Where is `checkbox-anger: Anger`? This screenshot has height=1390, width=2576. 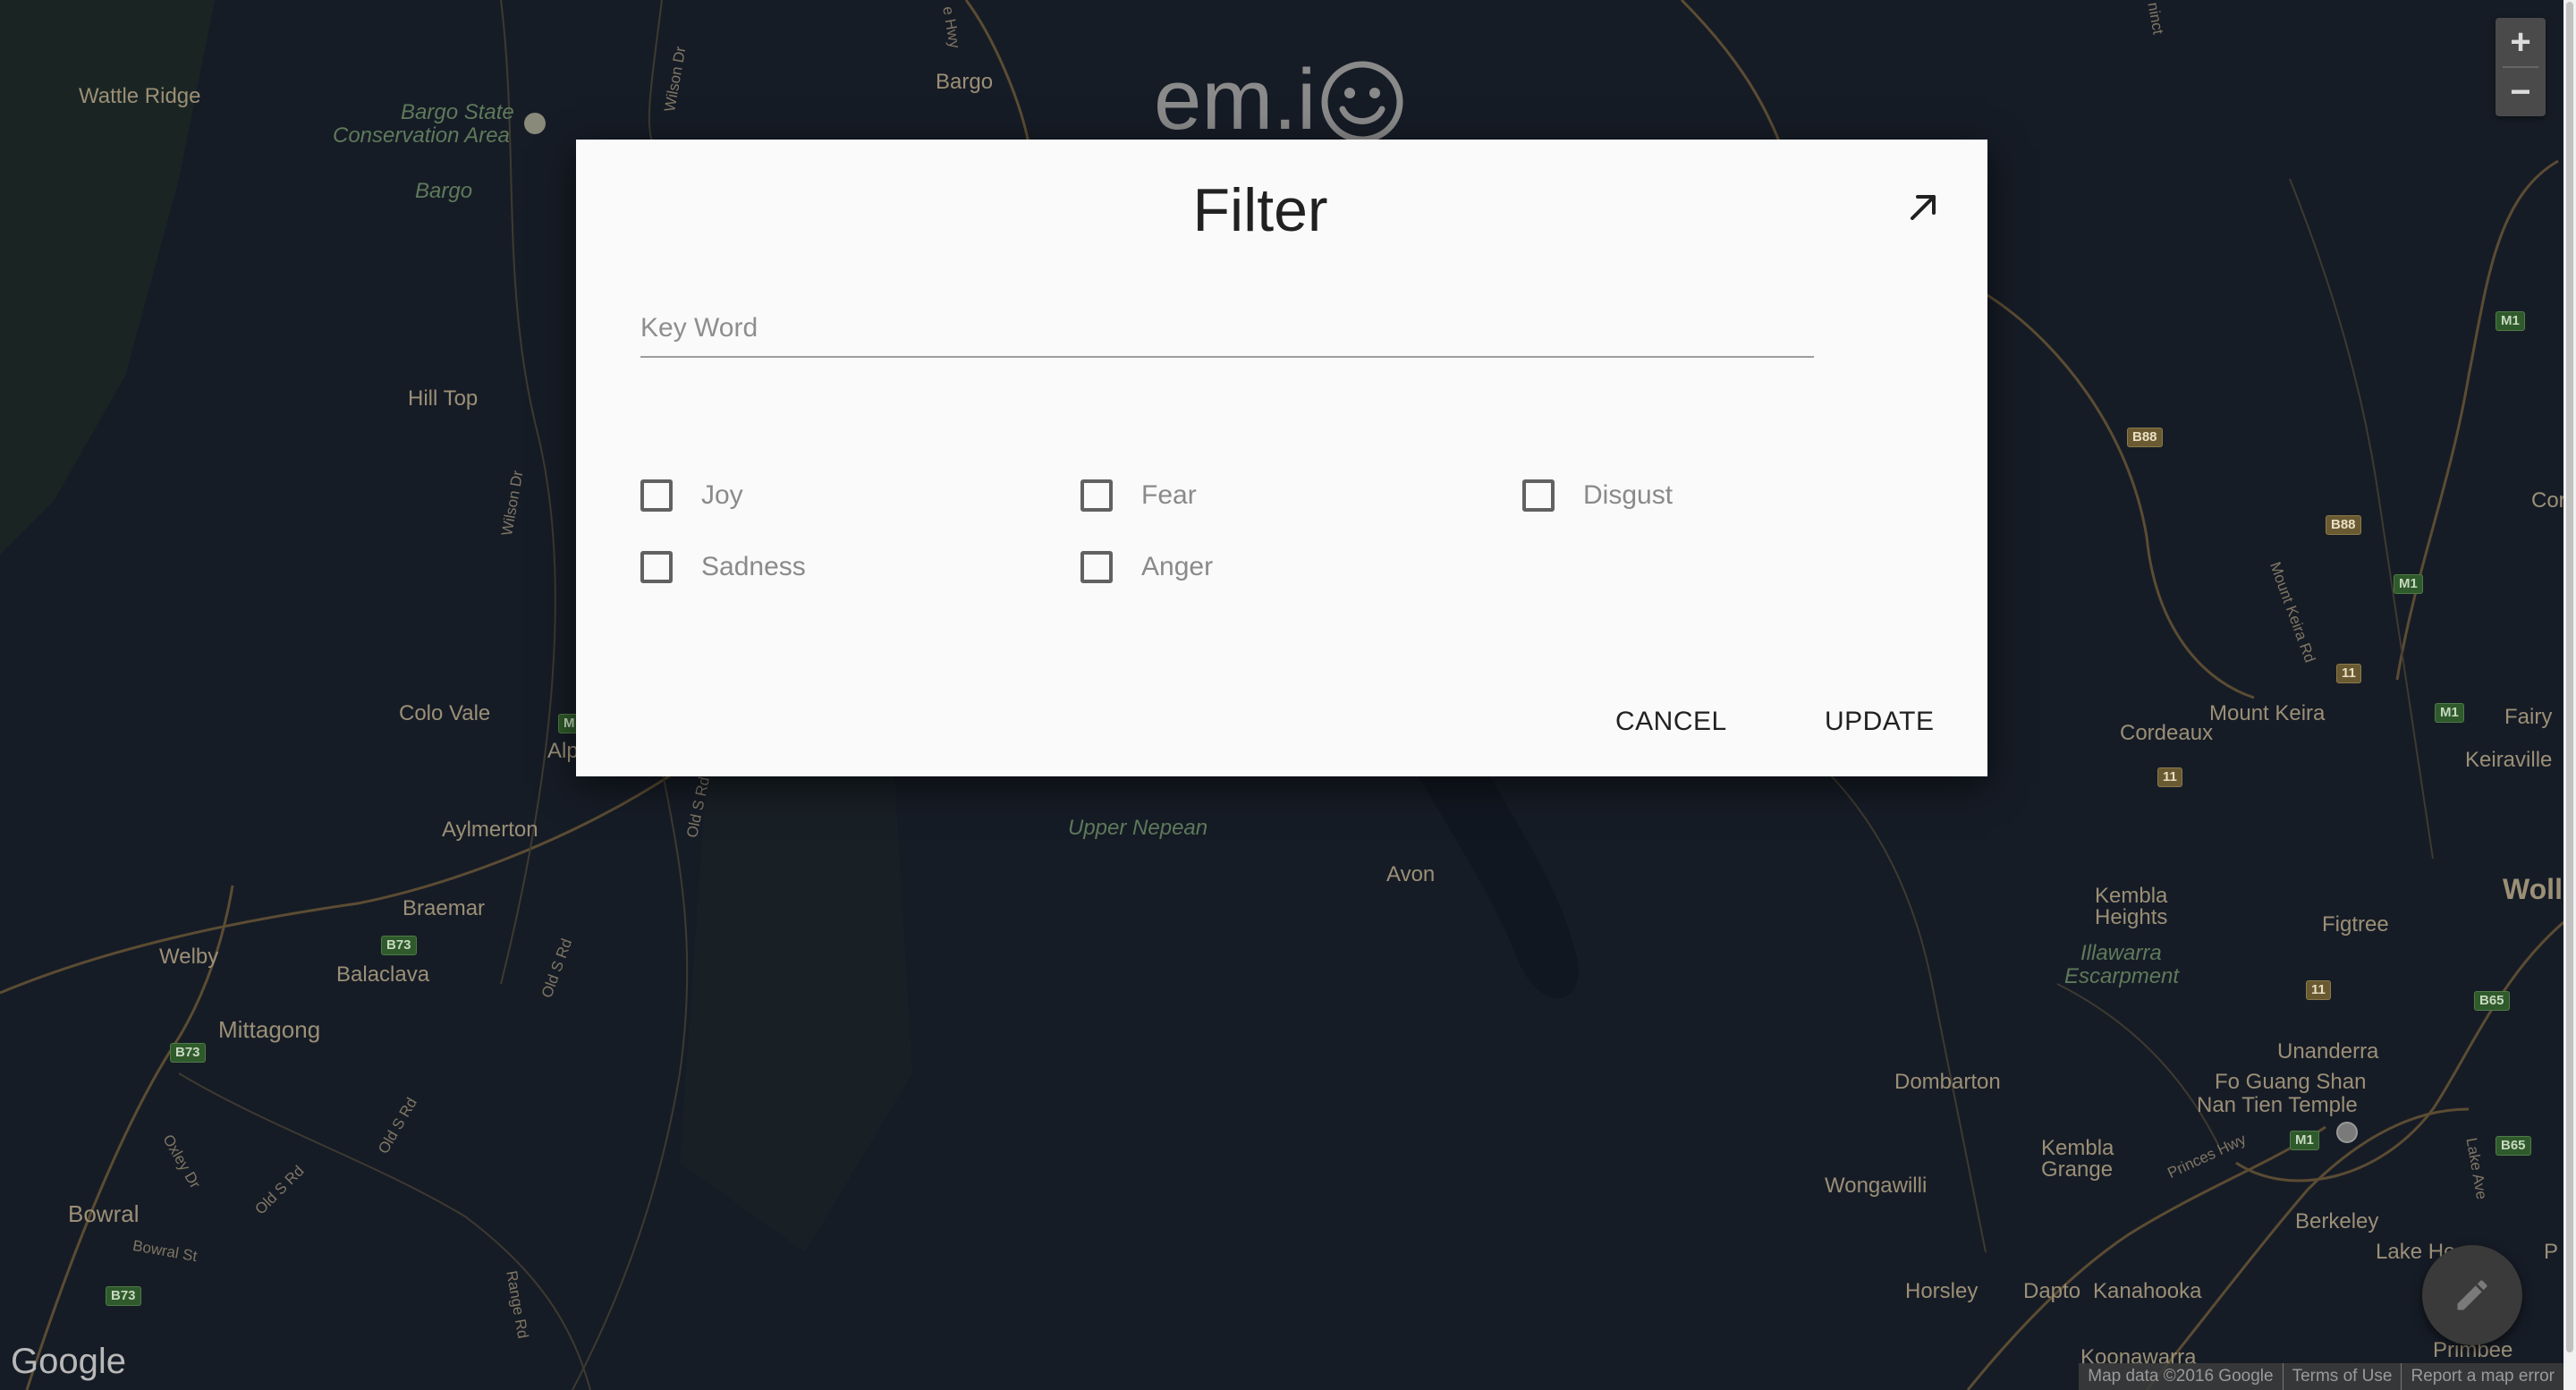 checkbox-anger: Anger is located at coordinates (1146, 567).